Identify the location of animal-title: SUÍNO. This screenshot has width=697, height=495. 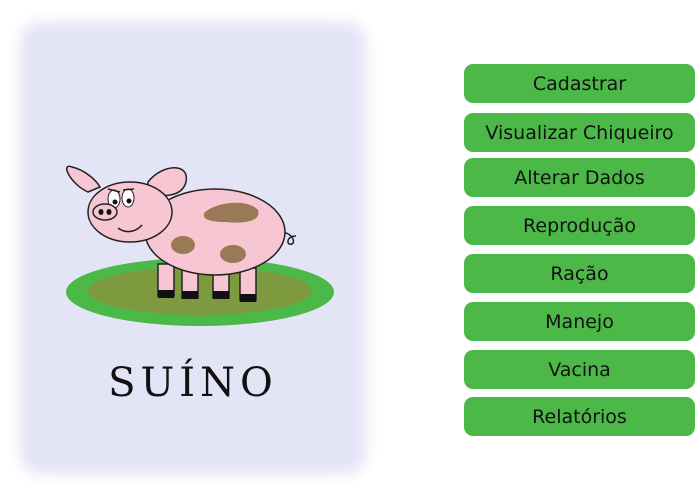
(193, 383).